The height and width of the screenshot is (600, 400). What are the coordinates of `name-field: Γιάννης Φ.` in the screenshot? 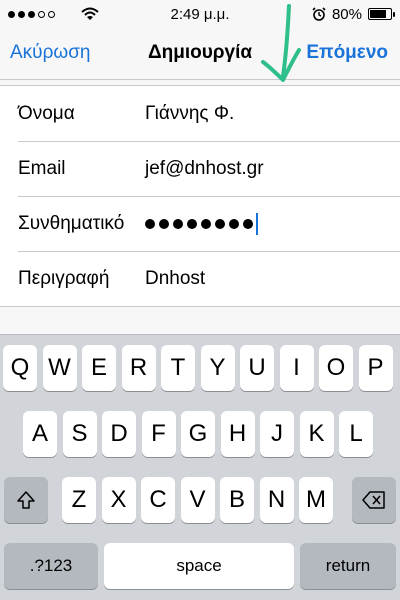 It's located at (189, 114).